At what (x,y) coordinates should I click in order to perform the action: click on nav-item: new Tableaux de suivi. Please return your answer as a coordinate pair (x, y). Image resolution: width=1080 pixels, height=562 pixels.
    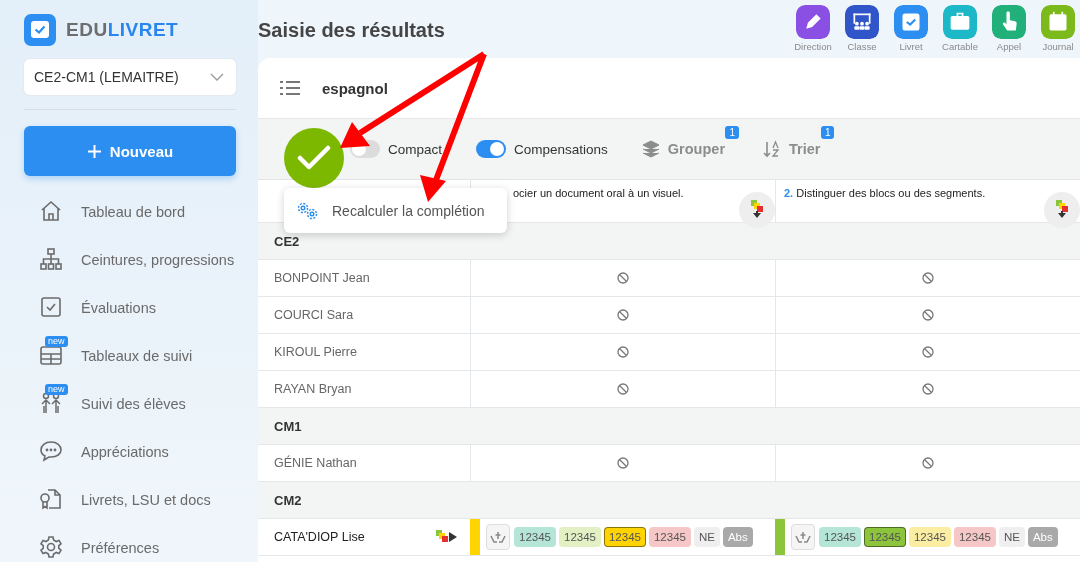
    Looking at the image, I should click on (130, 356).